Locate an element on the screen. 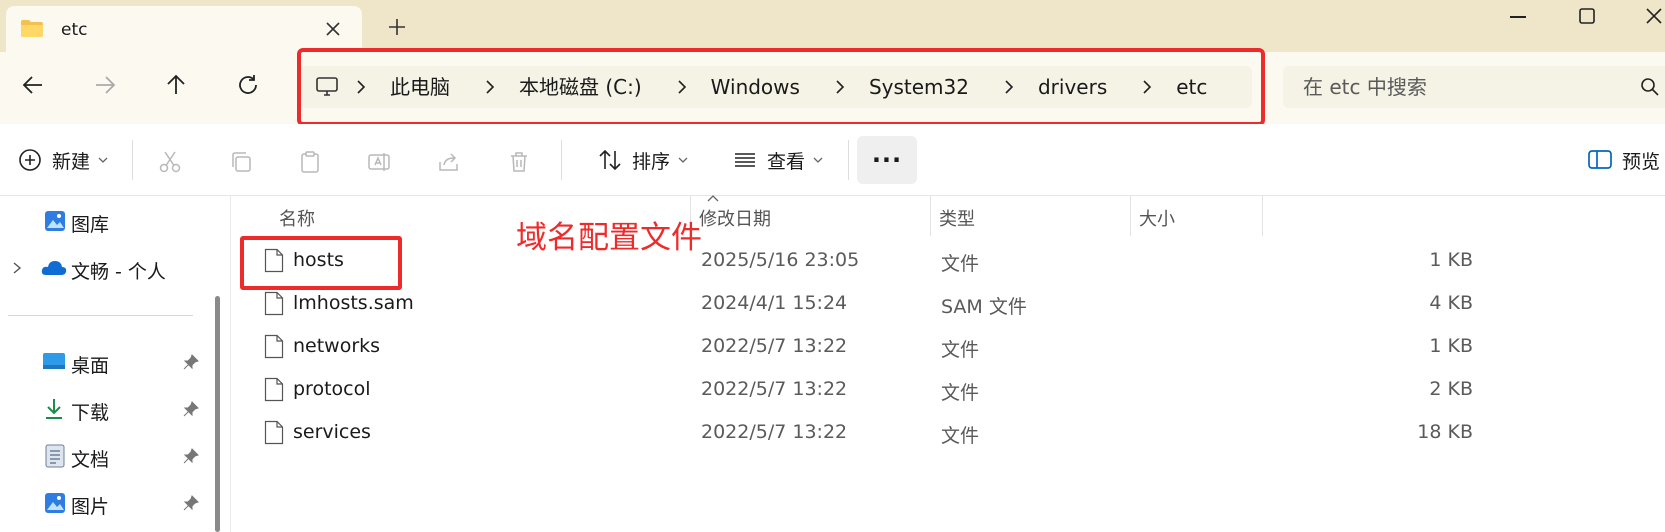 The width and height of the screenshot is (1665, 532). sidebar-item-onedrive: 文畅 - 个人 is located at coordinates (105, 268).